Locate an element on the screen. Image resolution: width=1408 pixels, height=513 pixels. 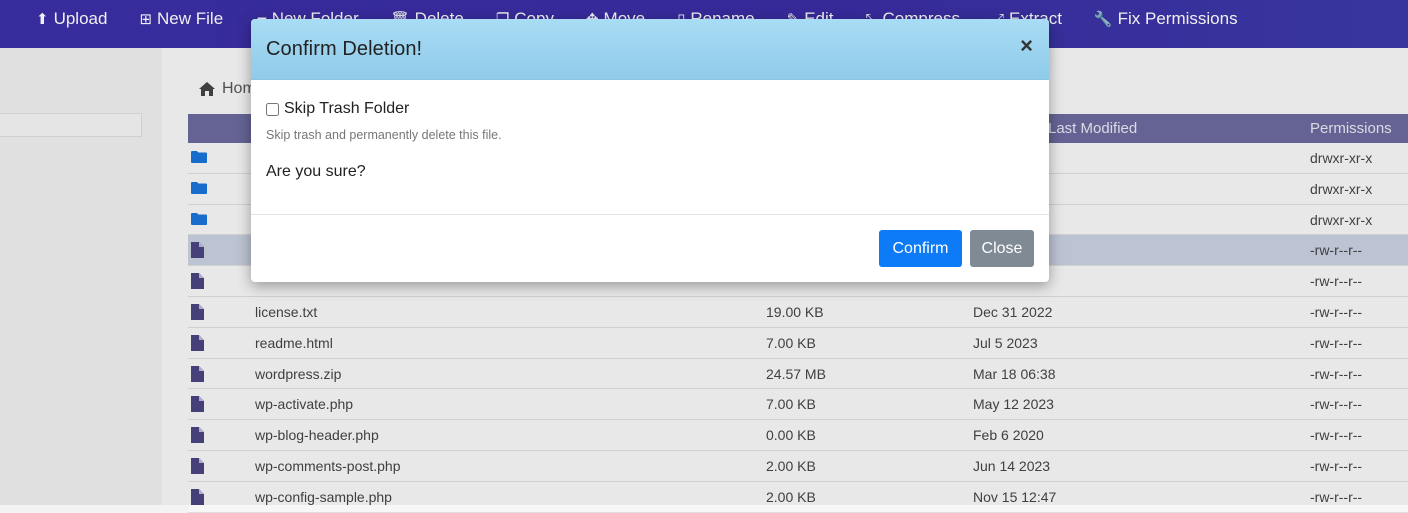
modal-title: Confirm Deletion! is located at coordinates (344, 49).